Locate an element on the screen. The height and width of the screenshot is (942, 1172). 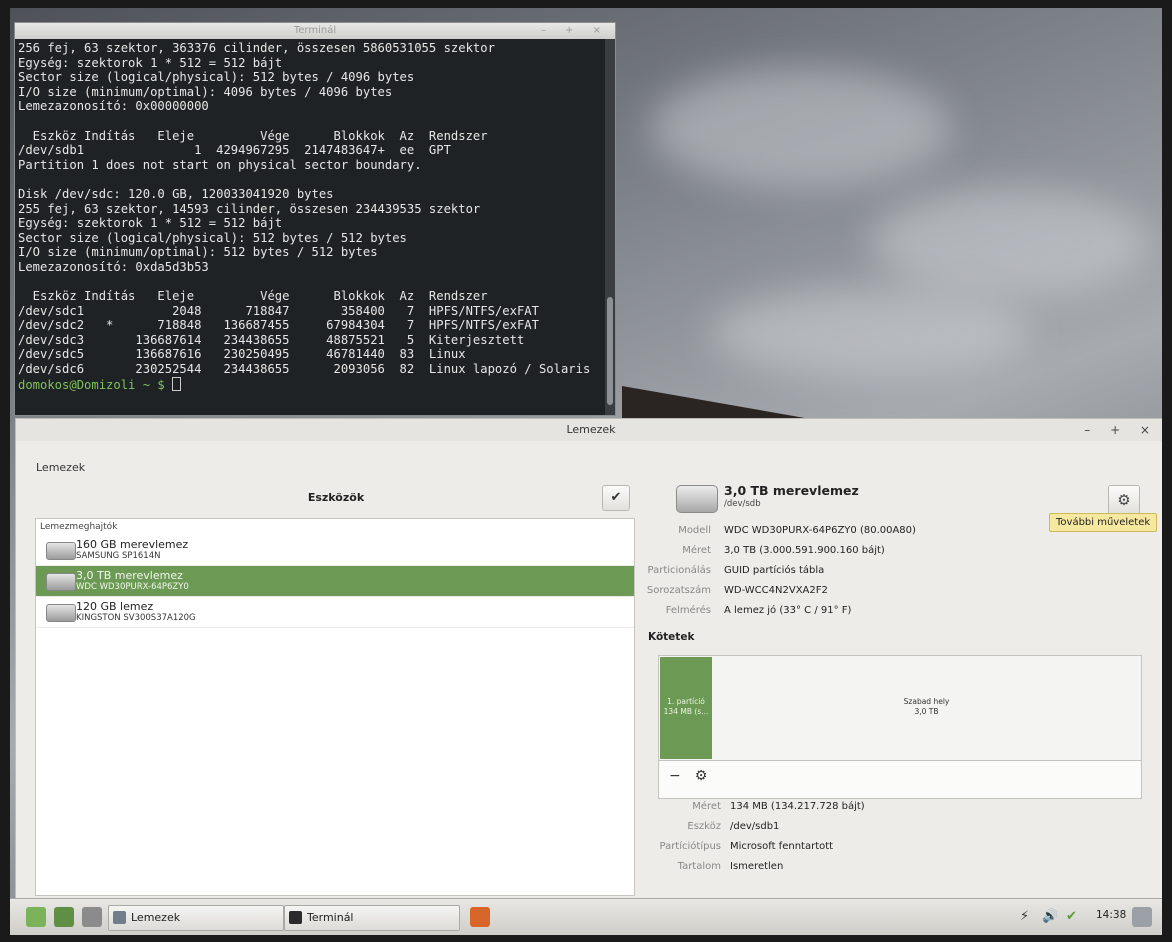
drive-model: SAMSUNG SP1614N is located at coordinates (118, 556).